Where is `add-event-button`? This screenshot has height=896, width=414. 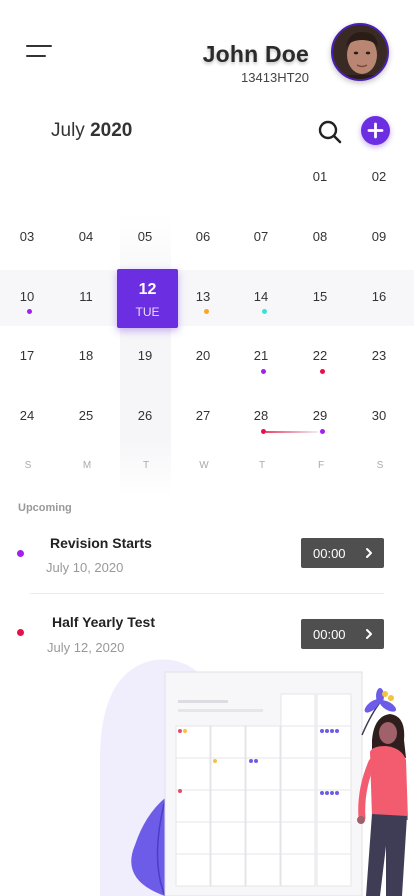 add-event-button is located at coordinates (375, 130).